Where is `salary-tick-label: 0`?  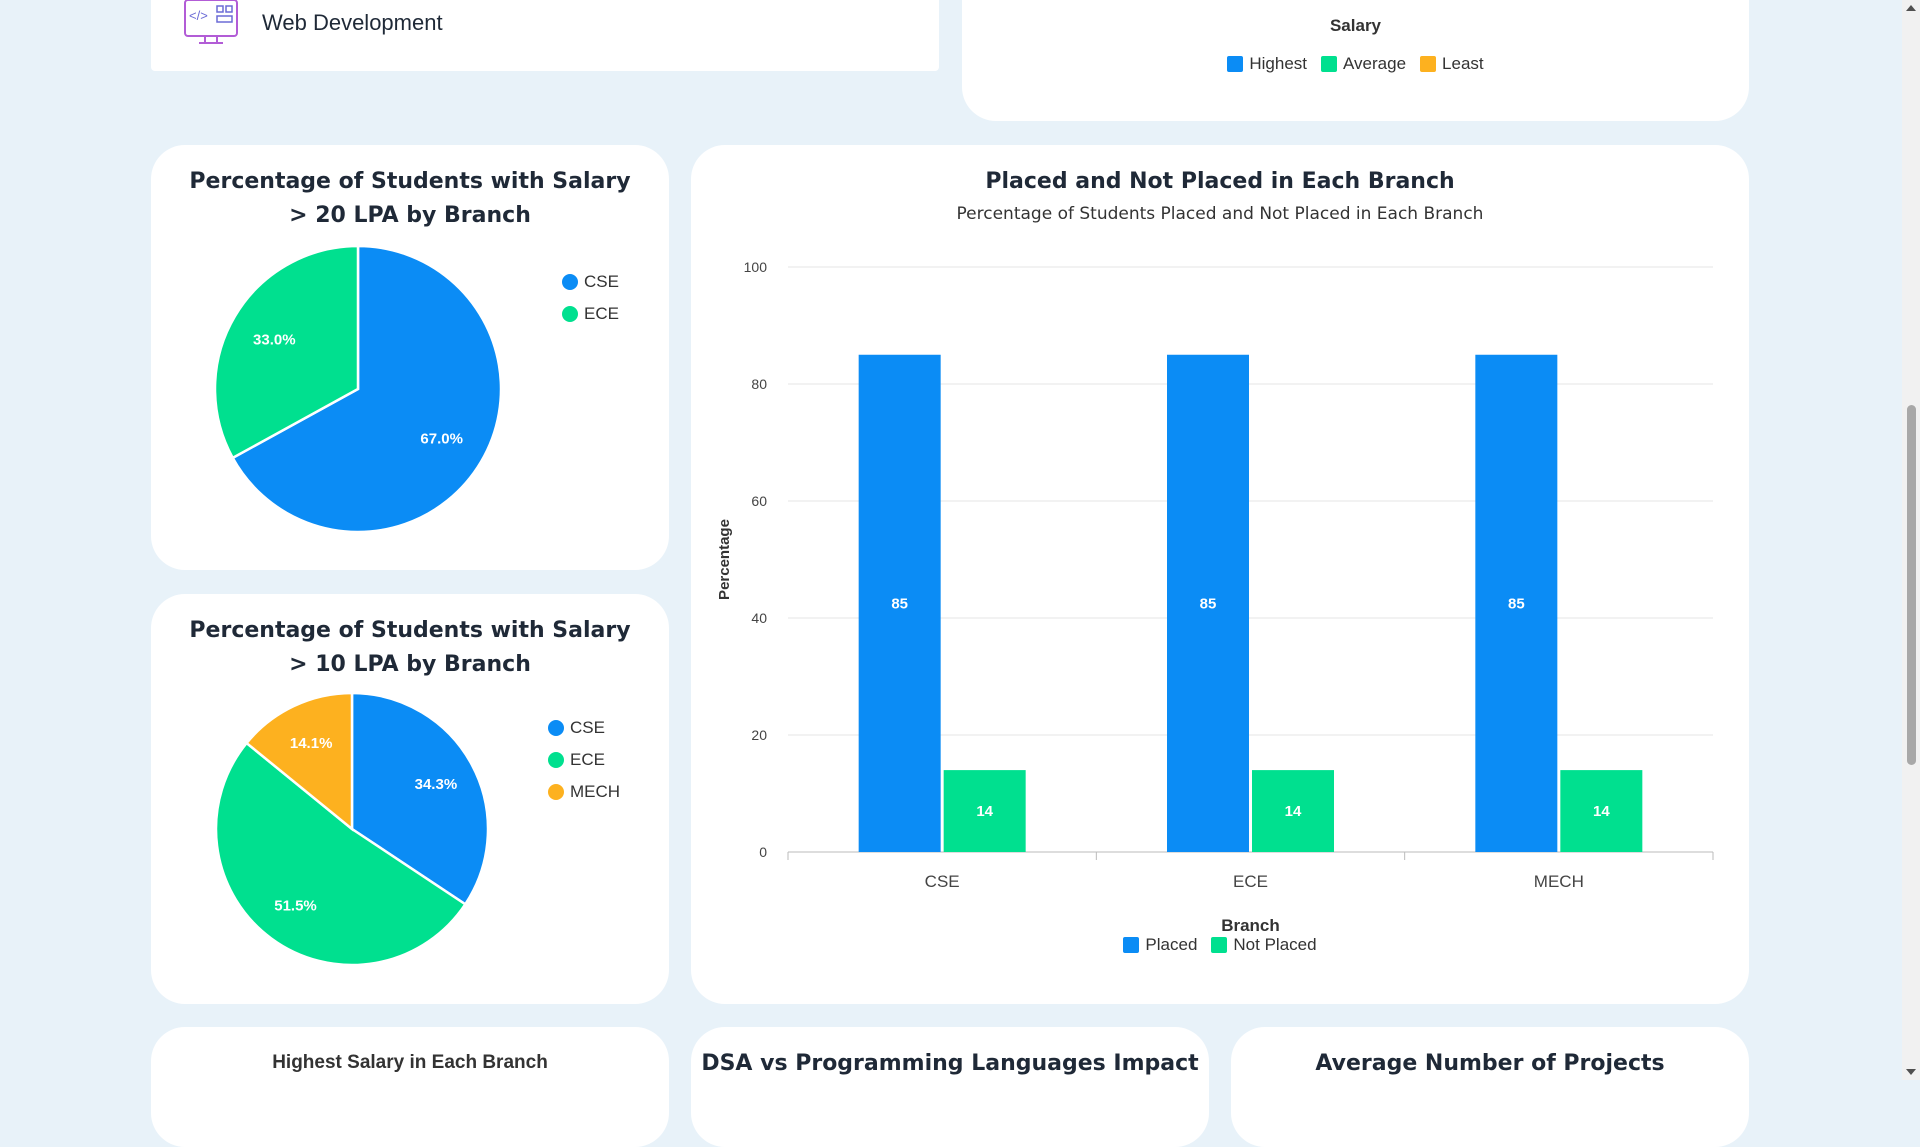 salary-tick-label: 0 is located at coordinates (1084, 1).